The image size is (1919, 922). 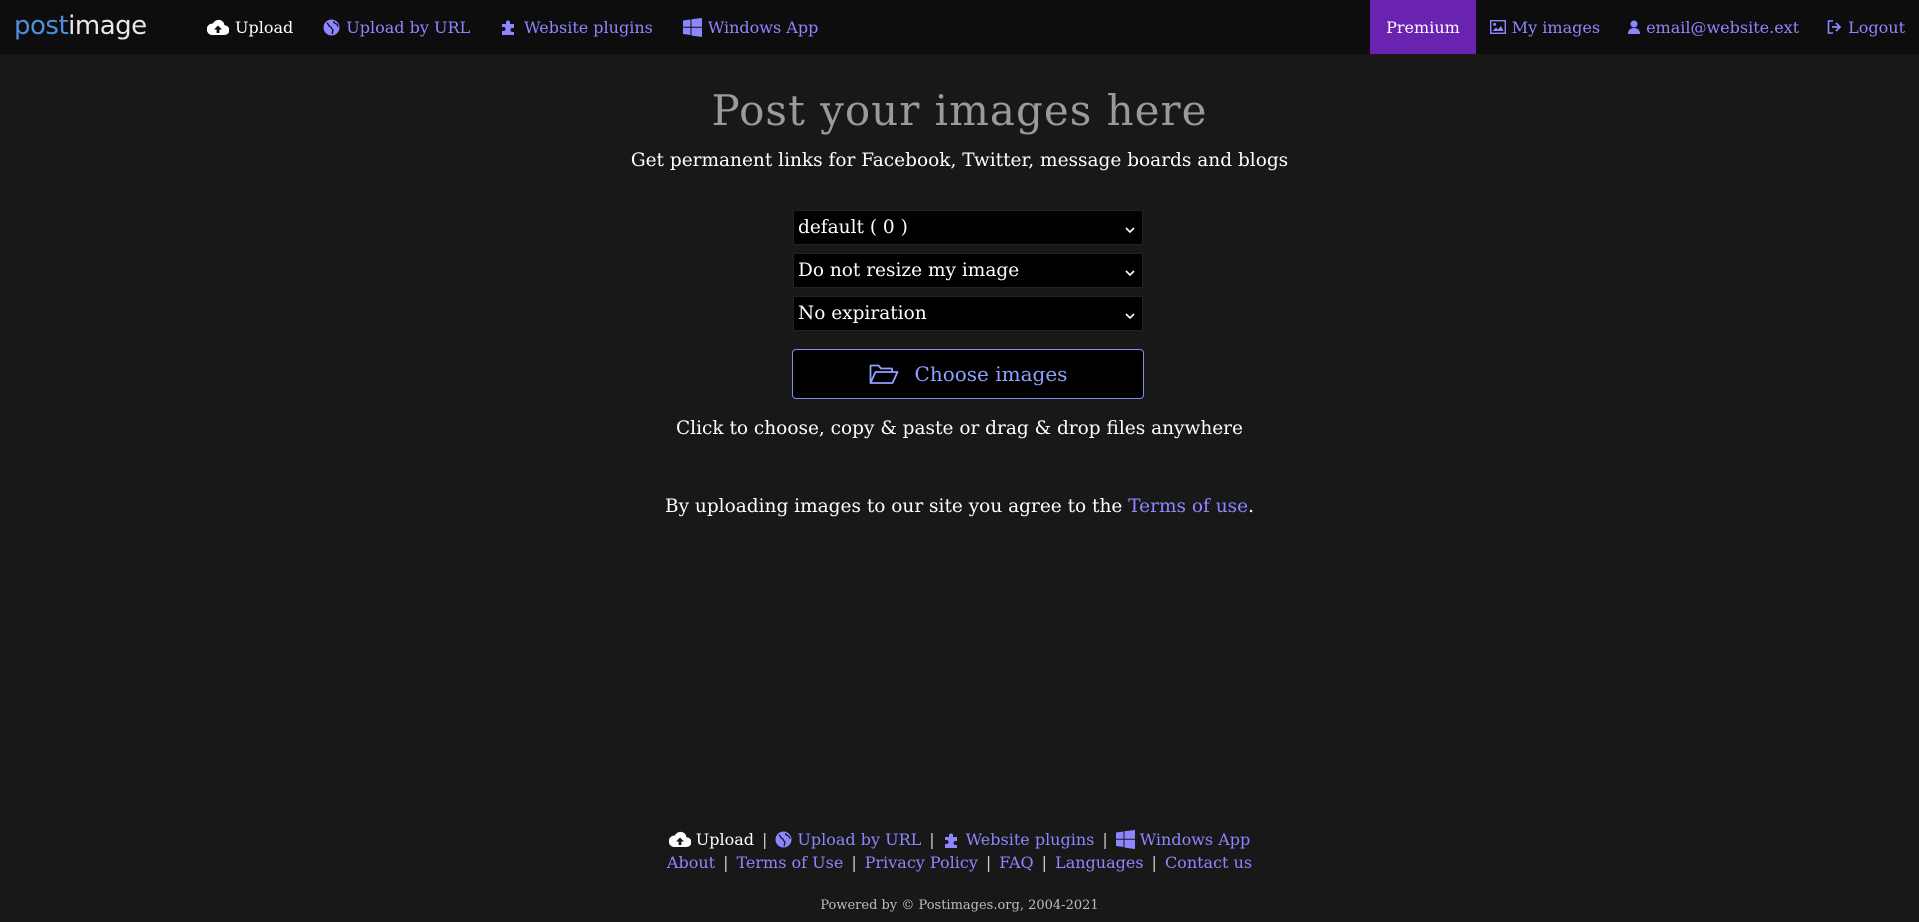 I want to click on footer-terms-of-use: Terms of Use, so click(x=789, y=862).